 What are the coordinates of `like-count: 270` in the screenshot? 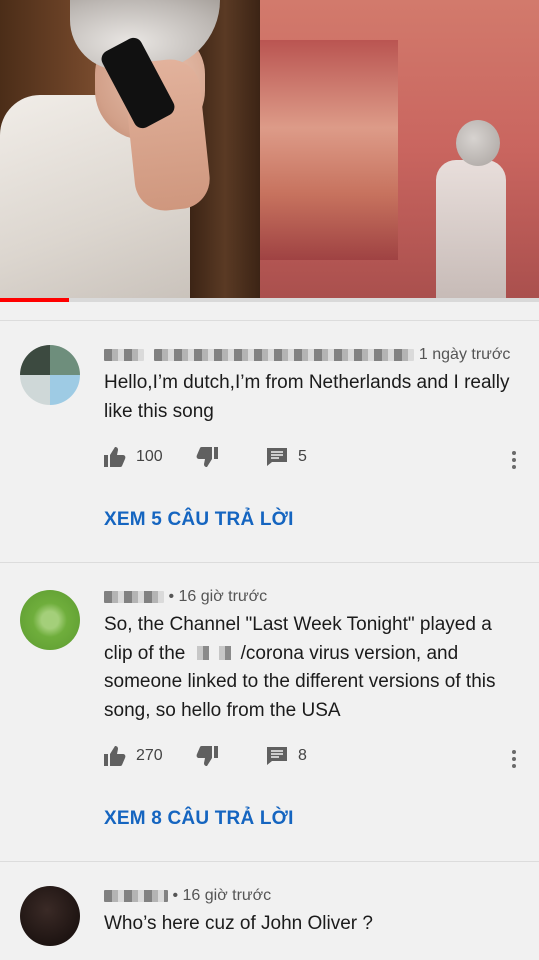 It's located at (149, 755).